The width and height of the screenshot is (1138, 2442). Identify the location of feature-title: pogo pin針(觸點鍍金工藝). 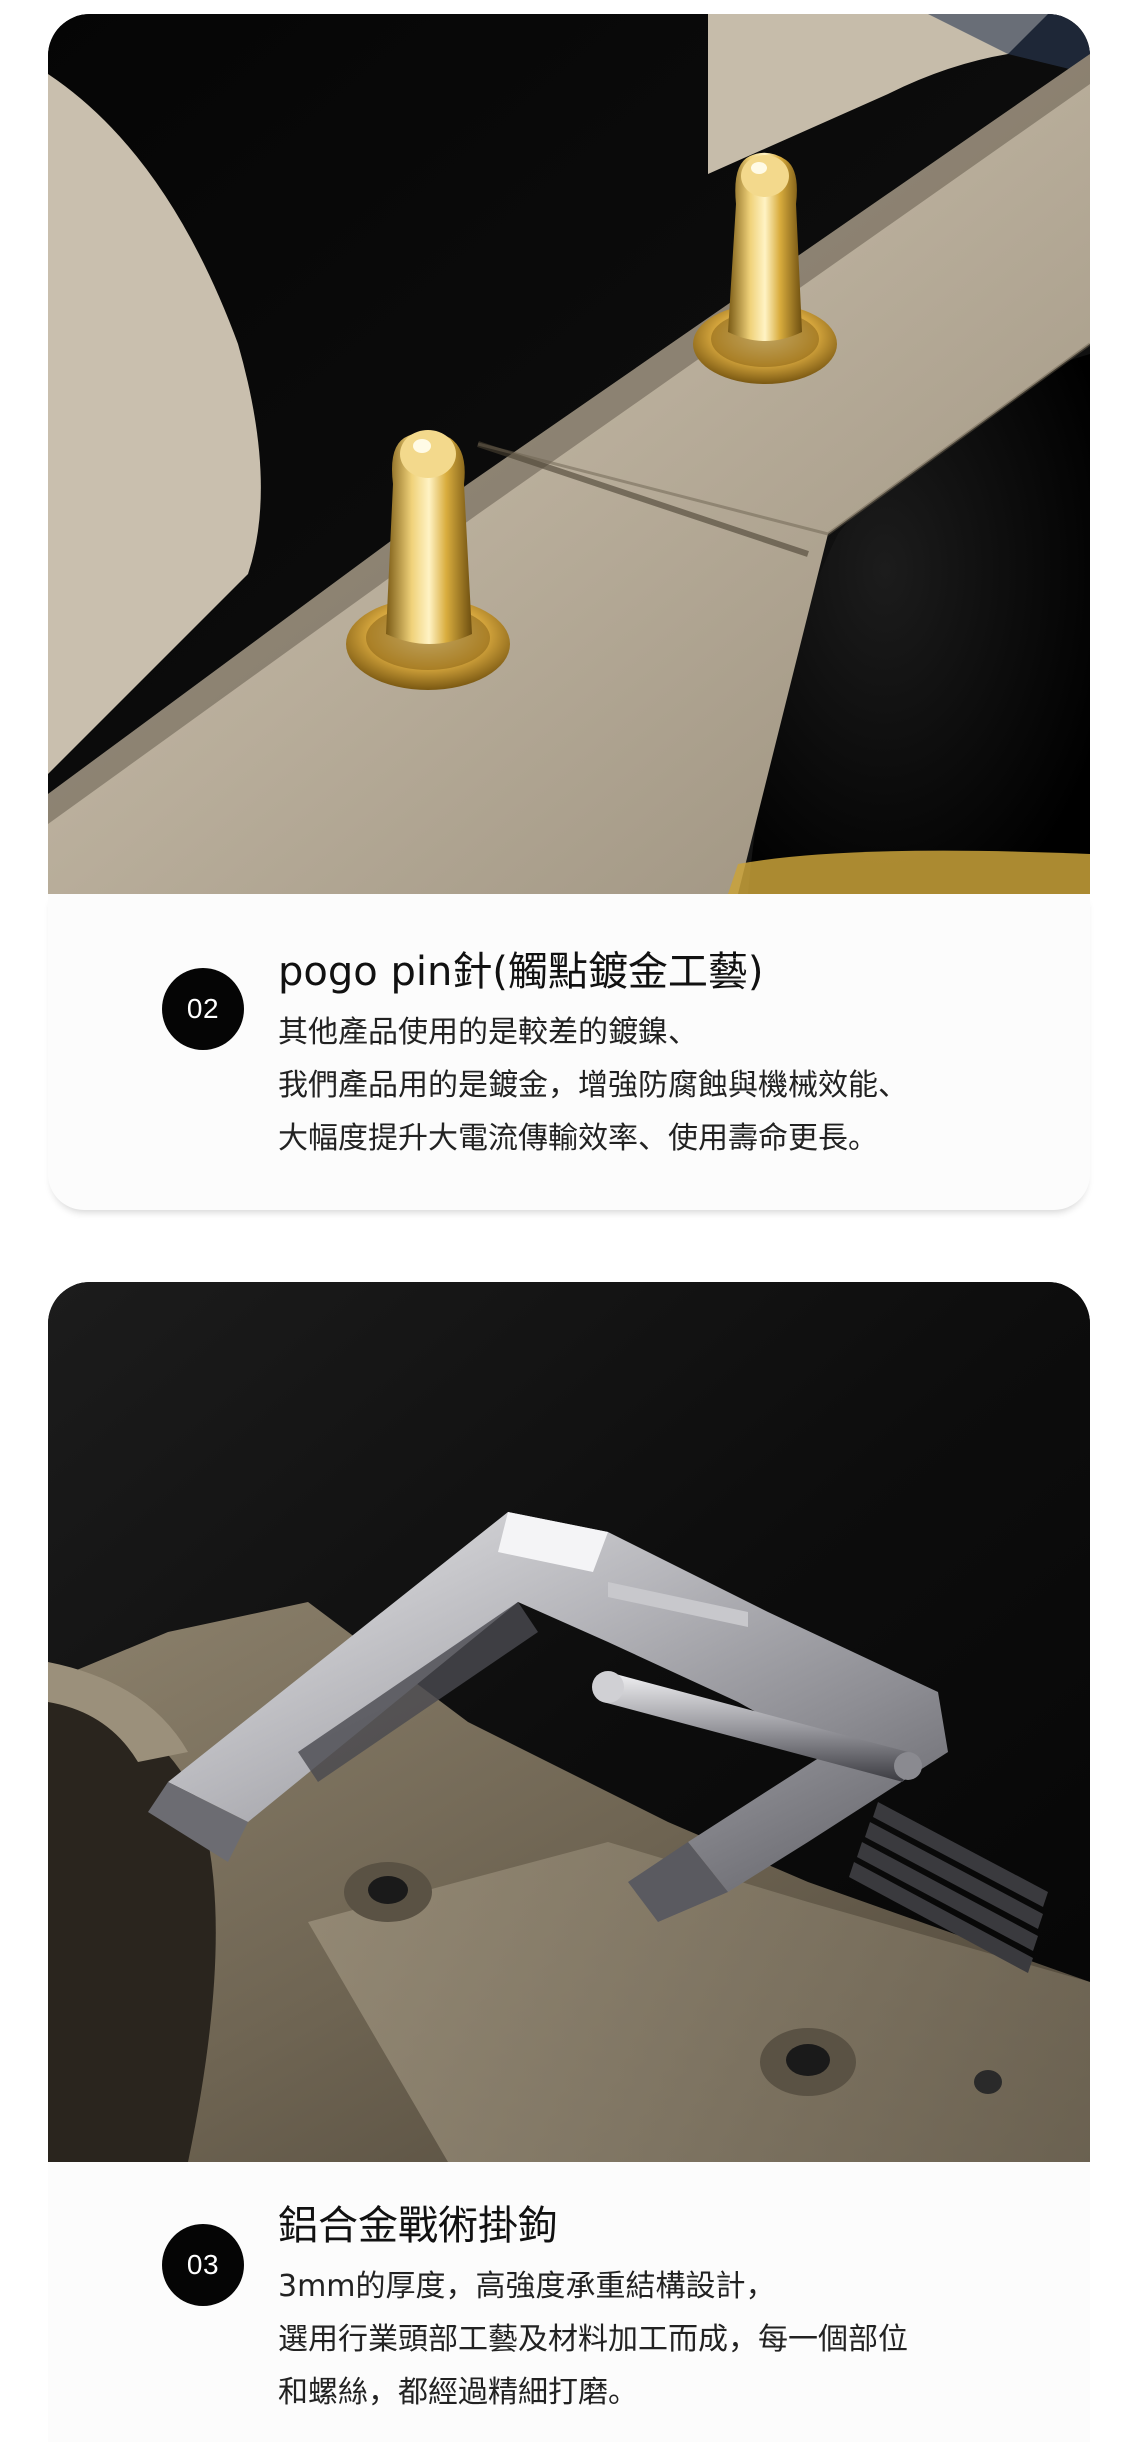
(521, 972).